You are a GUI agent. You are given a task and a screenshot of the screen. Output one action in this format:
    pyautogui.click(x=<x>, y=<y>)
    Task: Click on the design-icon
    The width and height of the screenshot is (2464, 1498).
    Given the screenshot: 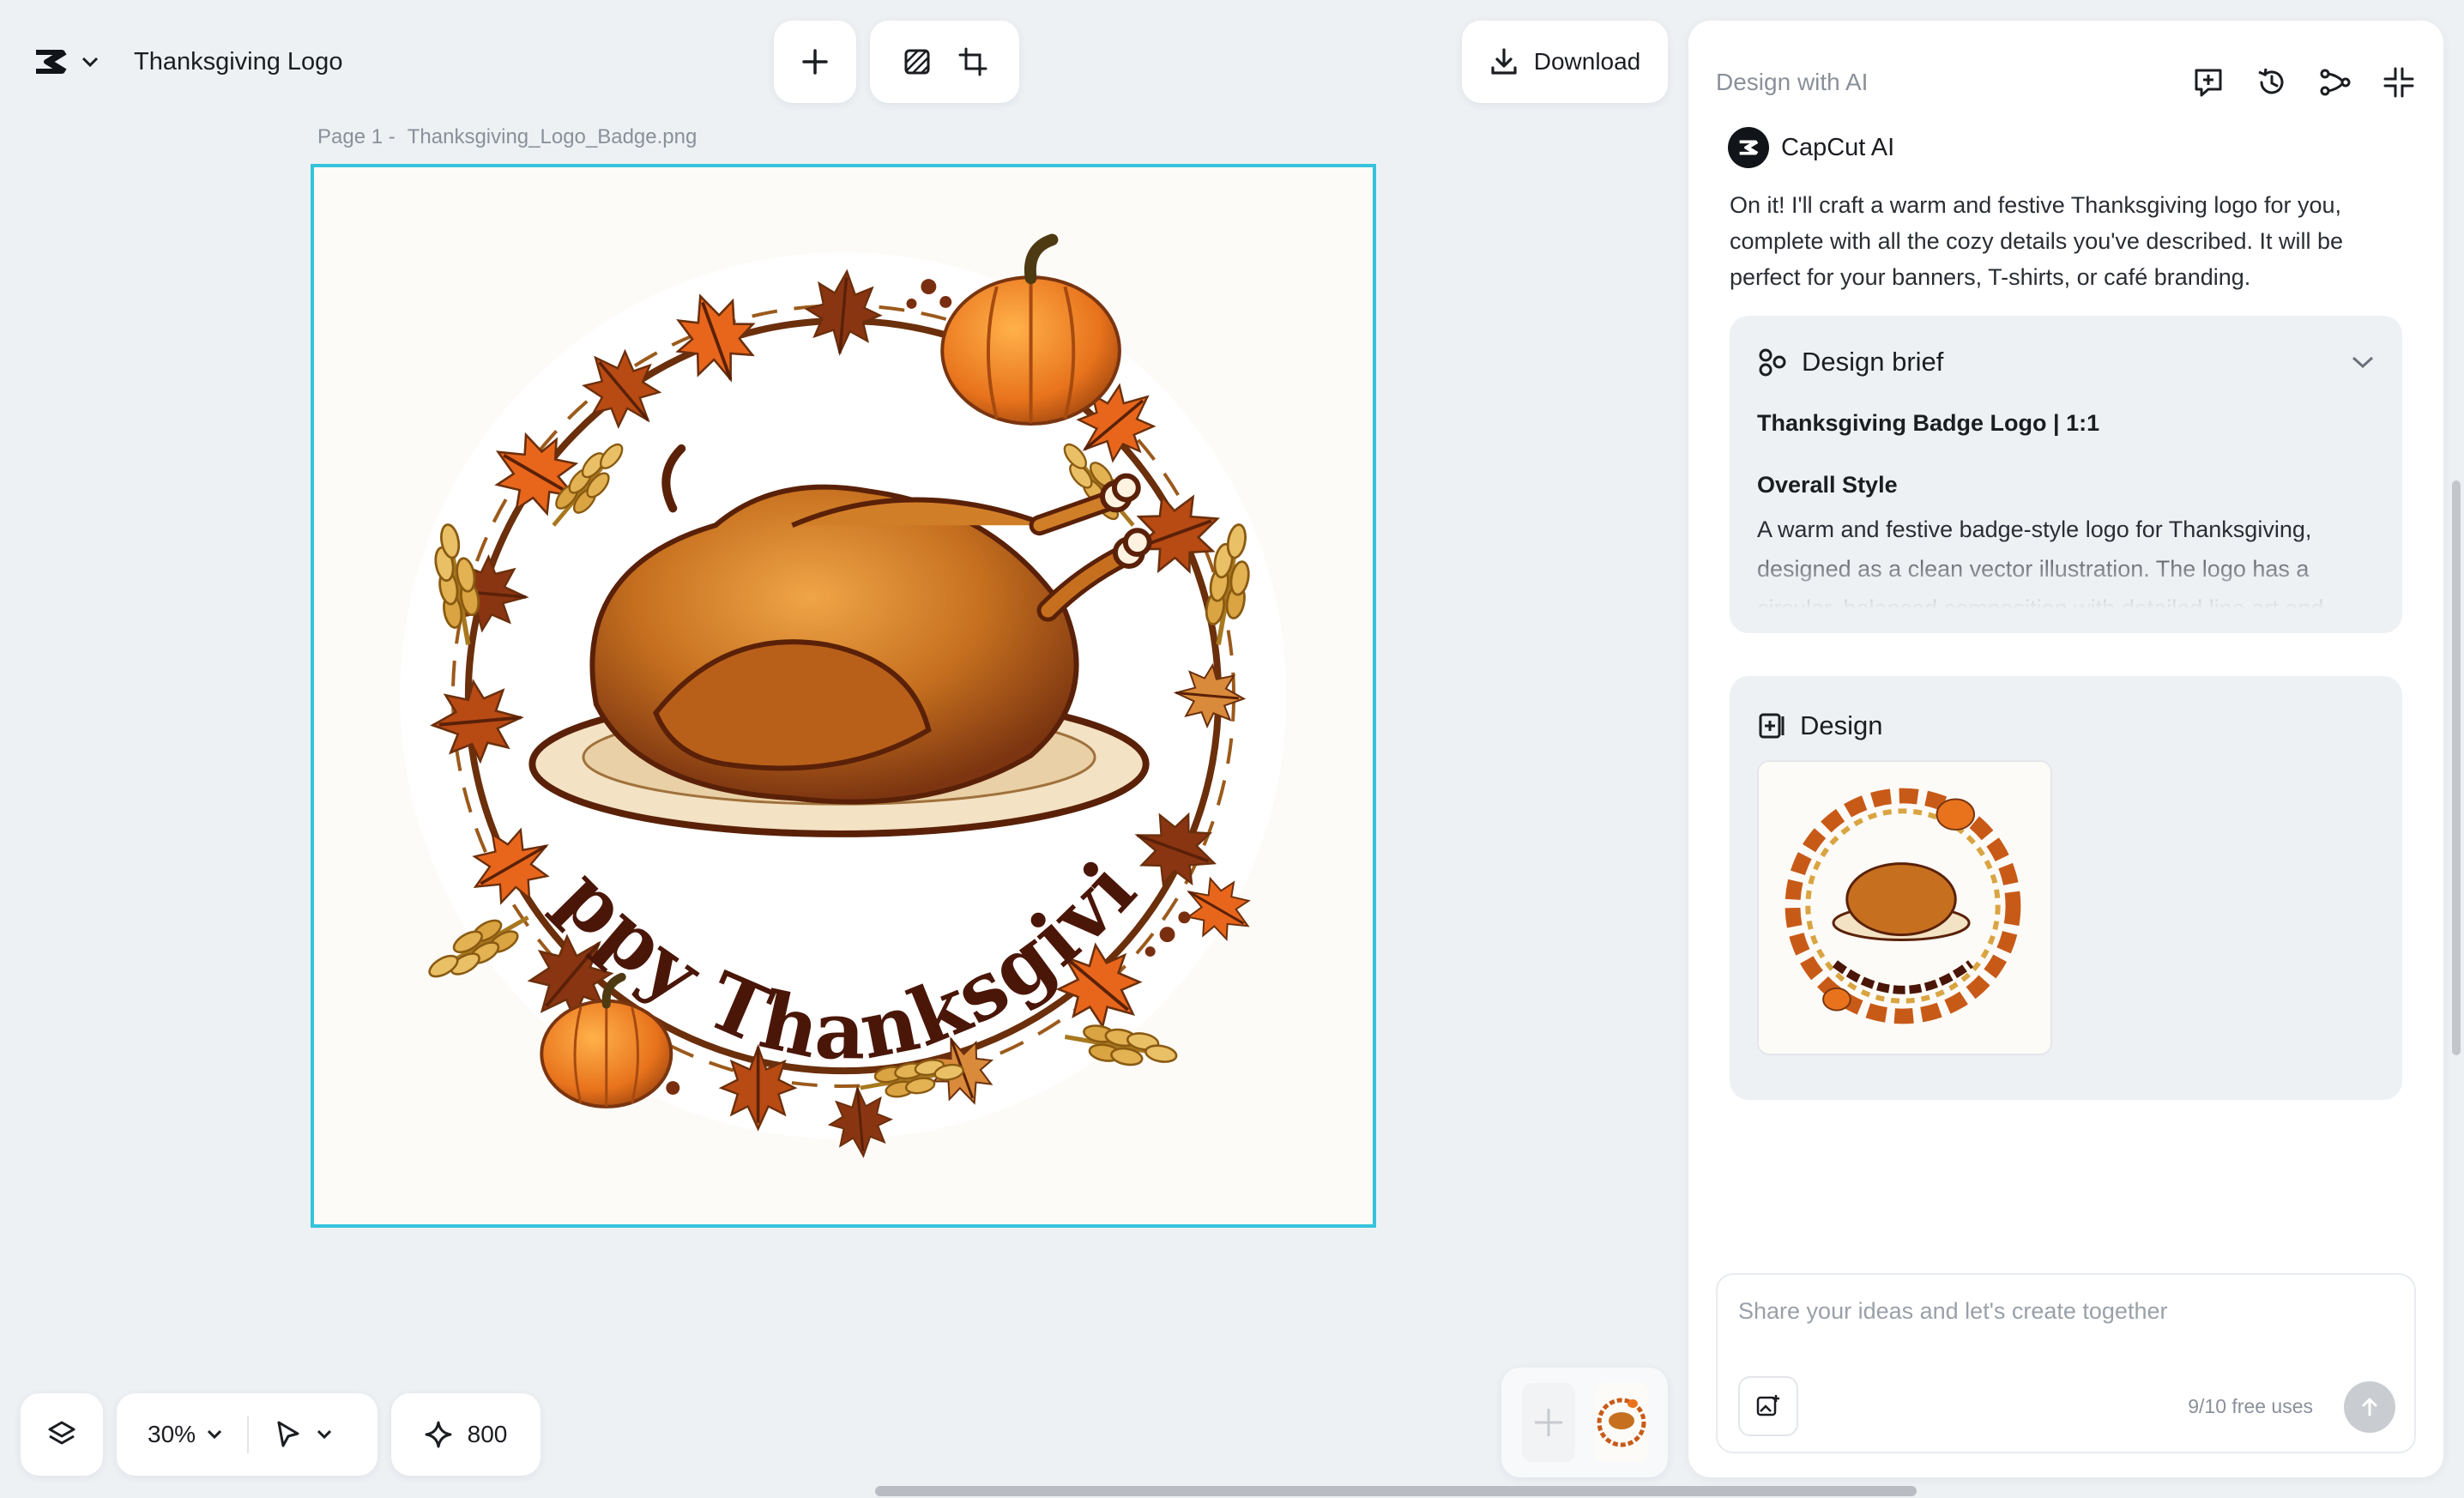 What is the action you would take?
    pyautogui.click(x=1771, y=725)
    